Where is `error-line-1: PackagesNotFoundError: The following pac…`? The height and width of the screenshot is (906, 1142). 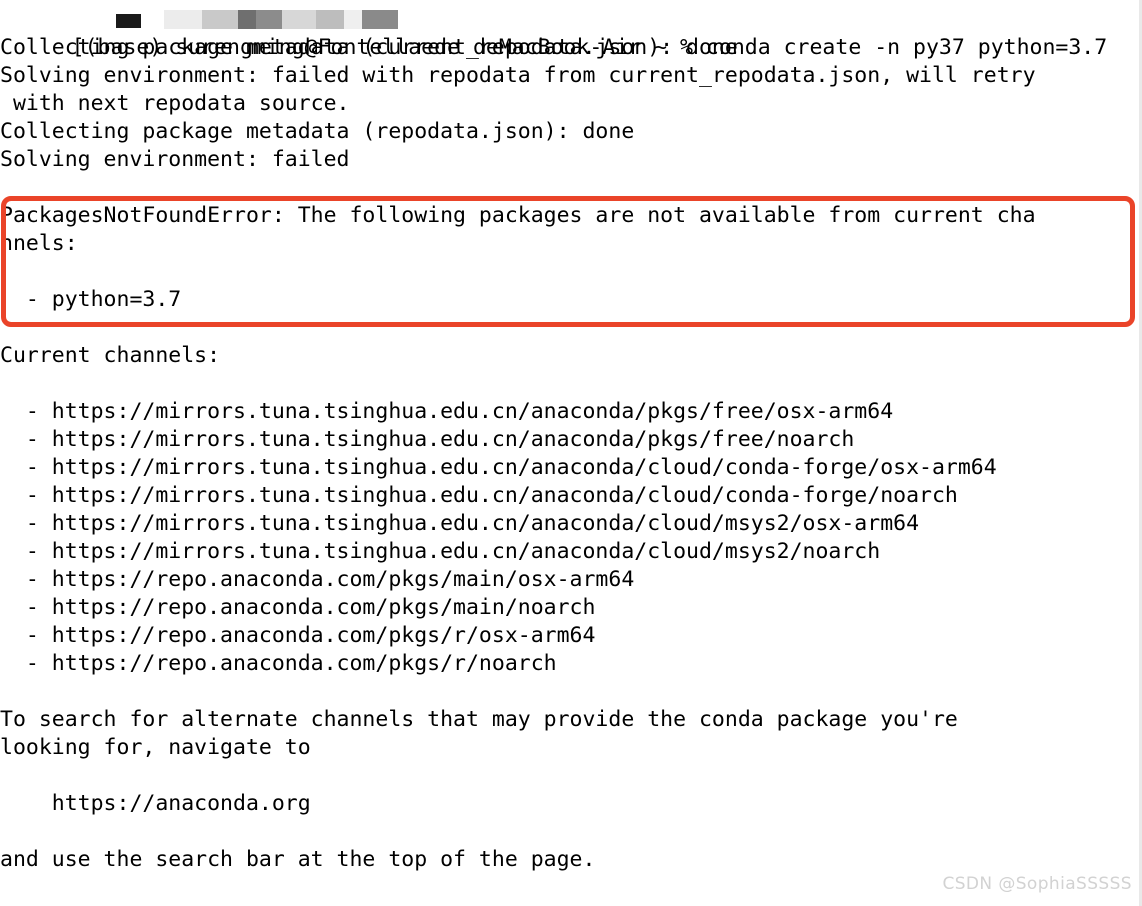 error-line-1: PackagesNotFoundError: The following pac… is located at coordinates (518, 215).